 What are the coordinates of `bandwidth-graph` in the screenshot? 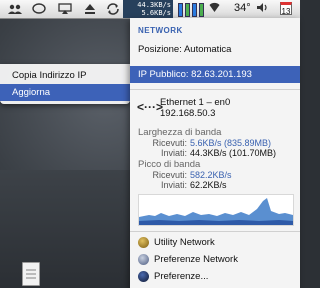 It's located at (216, 210).